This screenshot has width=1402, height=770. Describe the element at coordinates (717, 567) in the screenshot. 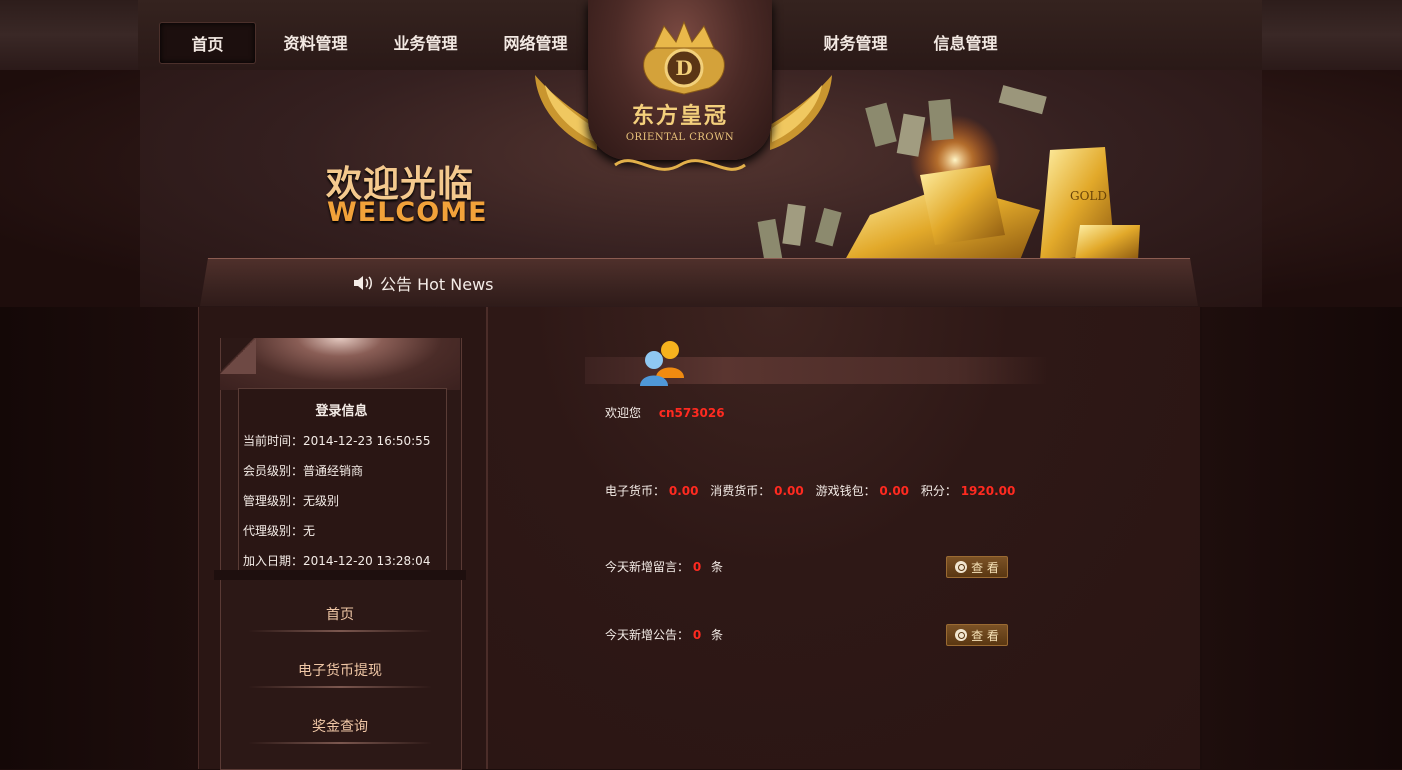

I see `new-messages-unit: 条` at that location.